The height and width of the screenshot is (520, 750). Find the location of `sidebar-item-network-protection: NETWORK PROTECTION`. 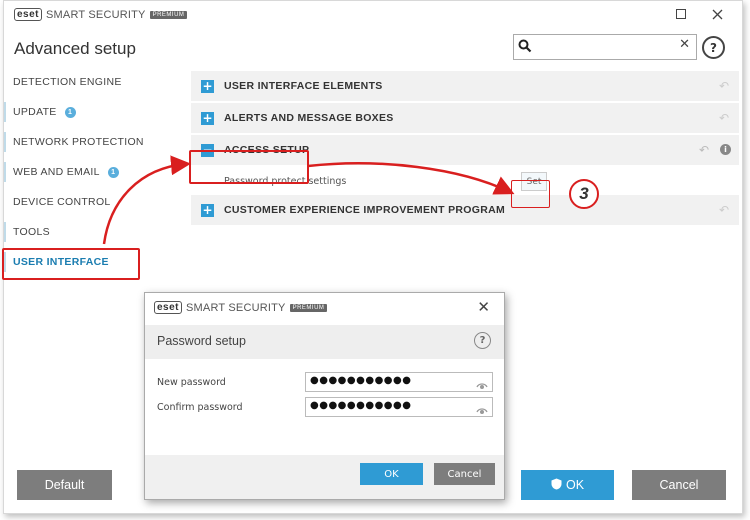

sidebar-item-network-protection: NETWORK PROTECTION is located at coordinates (96, 142).